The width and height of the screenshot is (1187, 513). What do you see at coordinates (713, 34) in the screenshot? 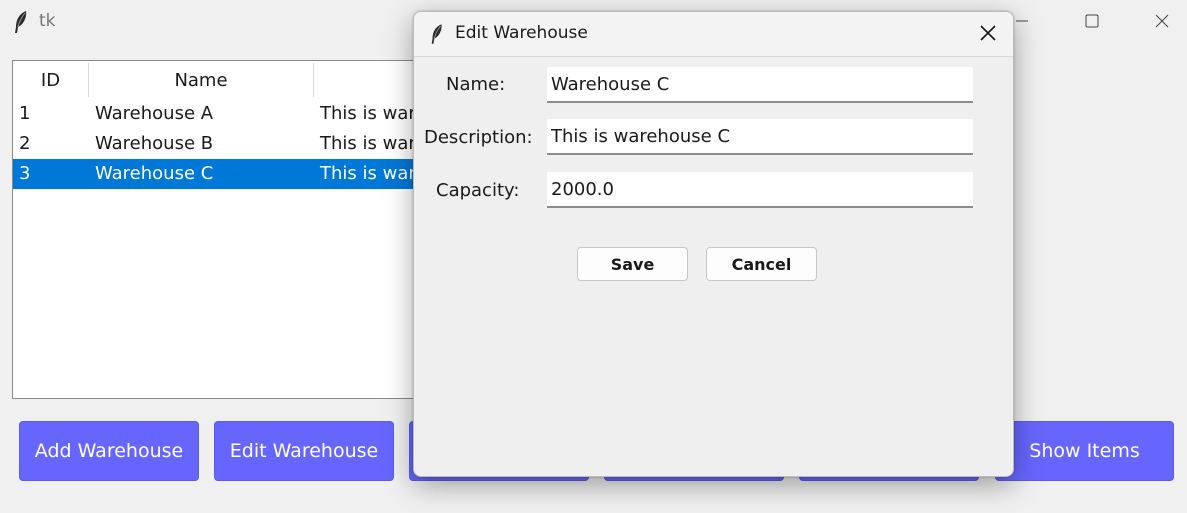
I see `dialog-titlebar: Edit Warehouse` at bounding box center [713, 34].